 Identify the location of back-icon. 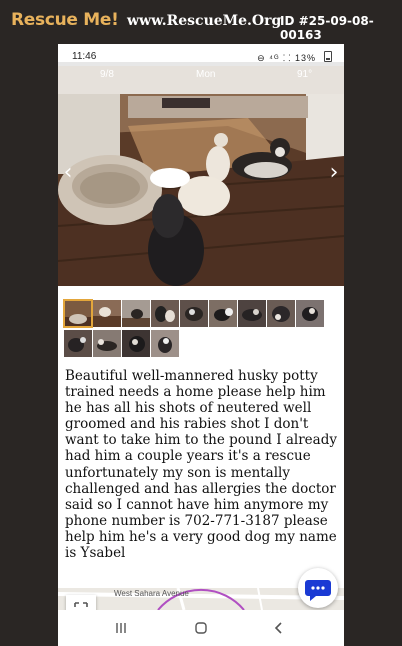
(279, 628).